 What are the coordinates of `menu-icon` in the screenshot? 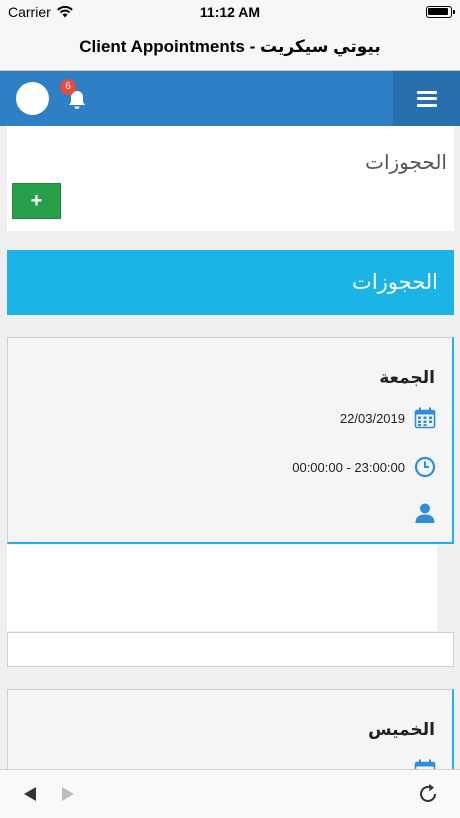 It's located at (426, 98).